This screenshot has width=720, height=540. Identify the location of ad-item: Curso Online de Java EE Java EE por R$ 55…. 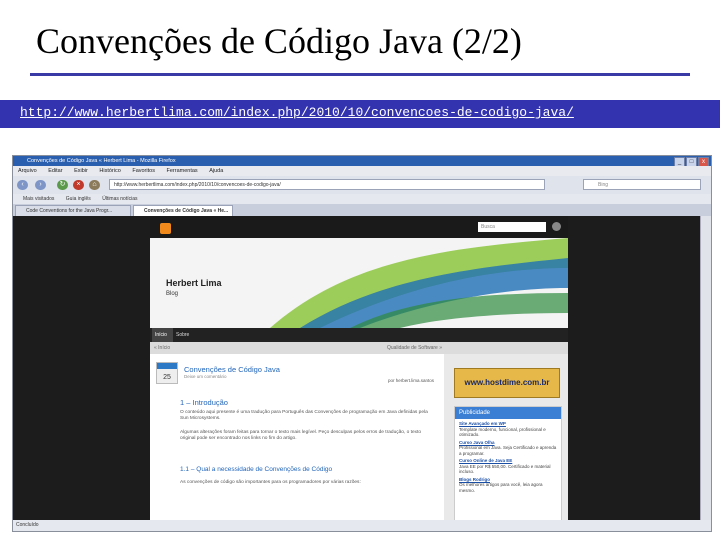
(508, 465).